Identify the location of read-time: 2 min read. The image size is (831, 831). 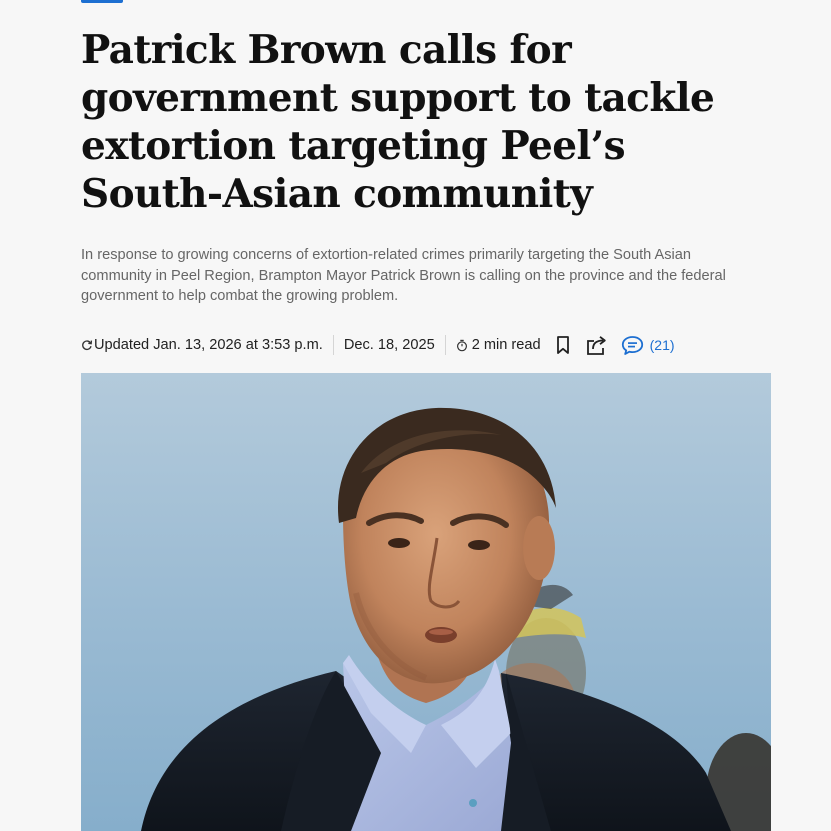
(498, 345).